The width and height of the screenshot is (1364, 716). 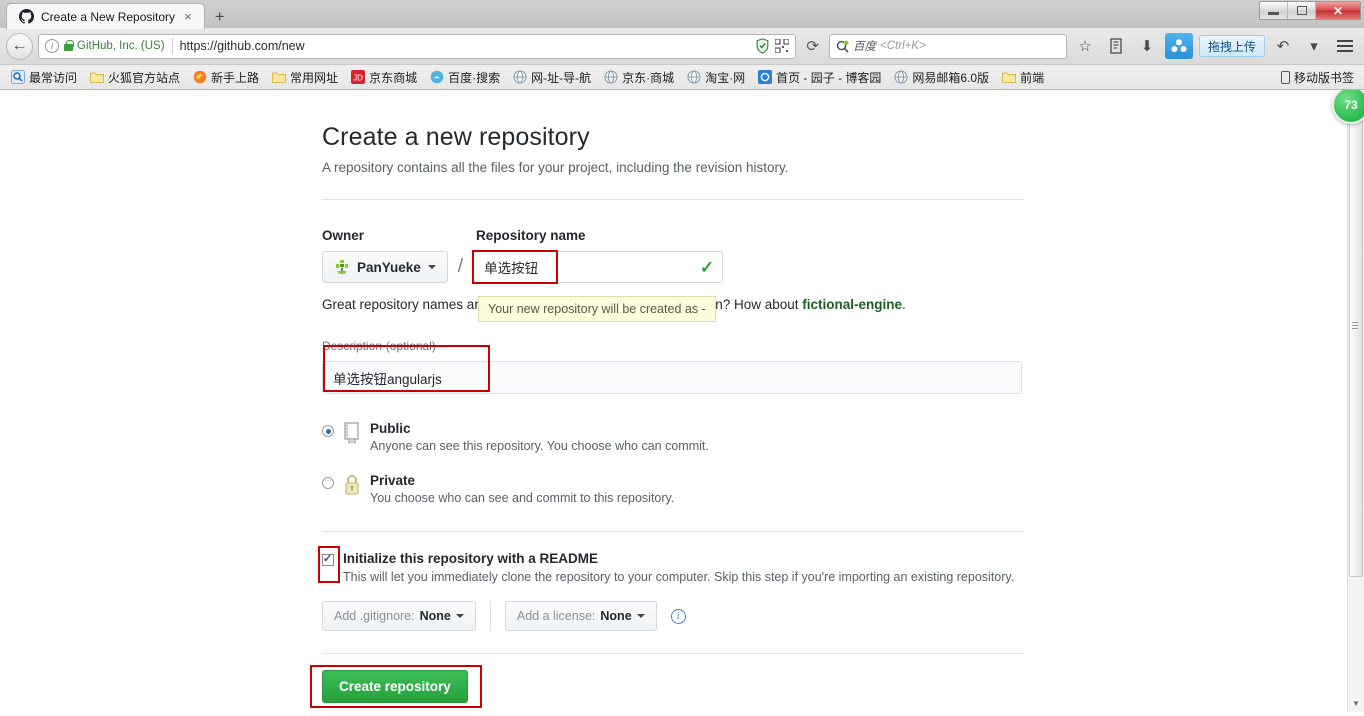 I want to click on initialize-readme-checkbox, so click(x=328, y=559).